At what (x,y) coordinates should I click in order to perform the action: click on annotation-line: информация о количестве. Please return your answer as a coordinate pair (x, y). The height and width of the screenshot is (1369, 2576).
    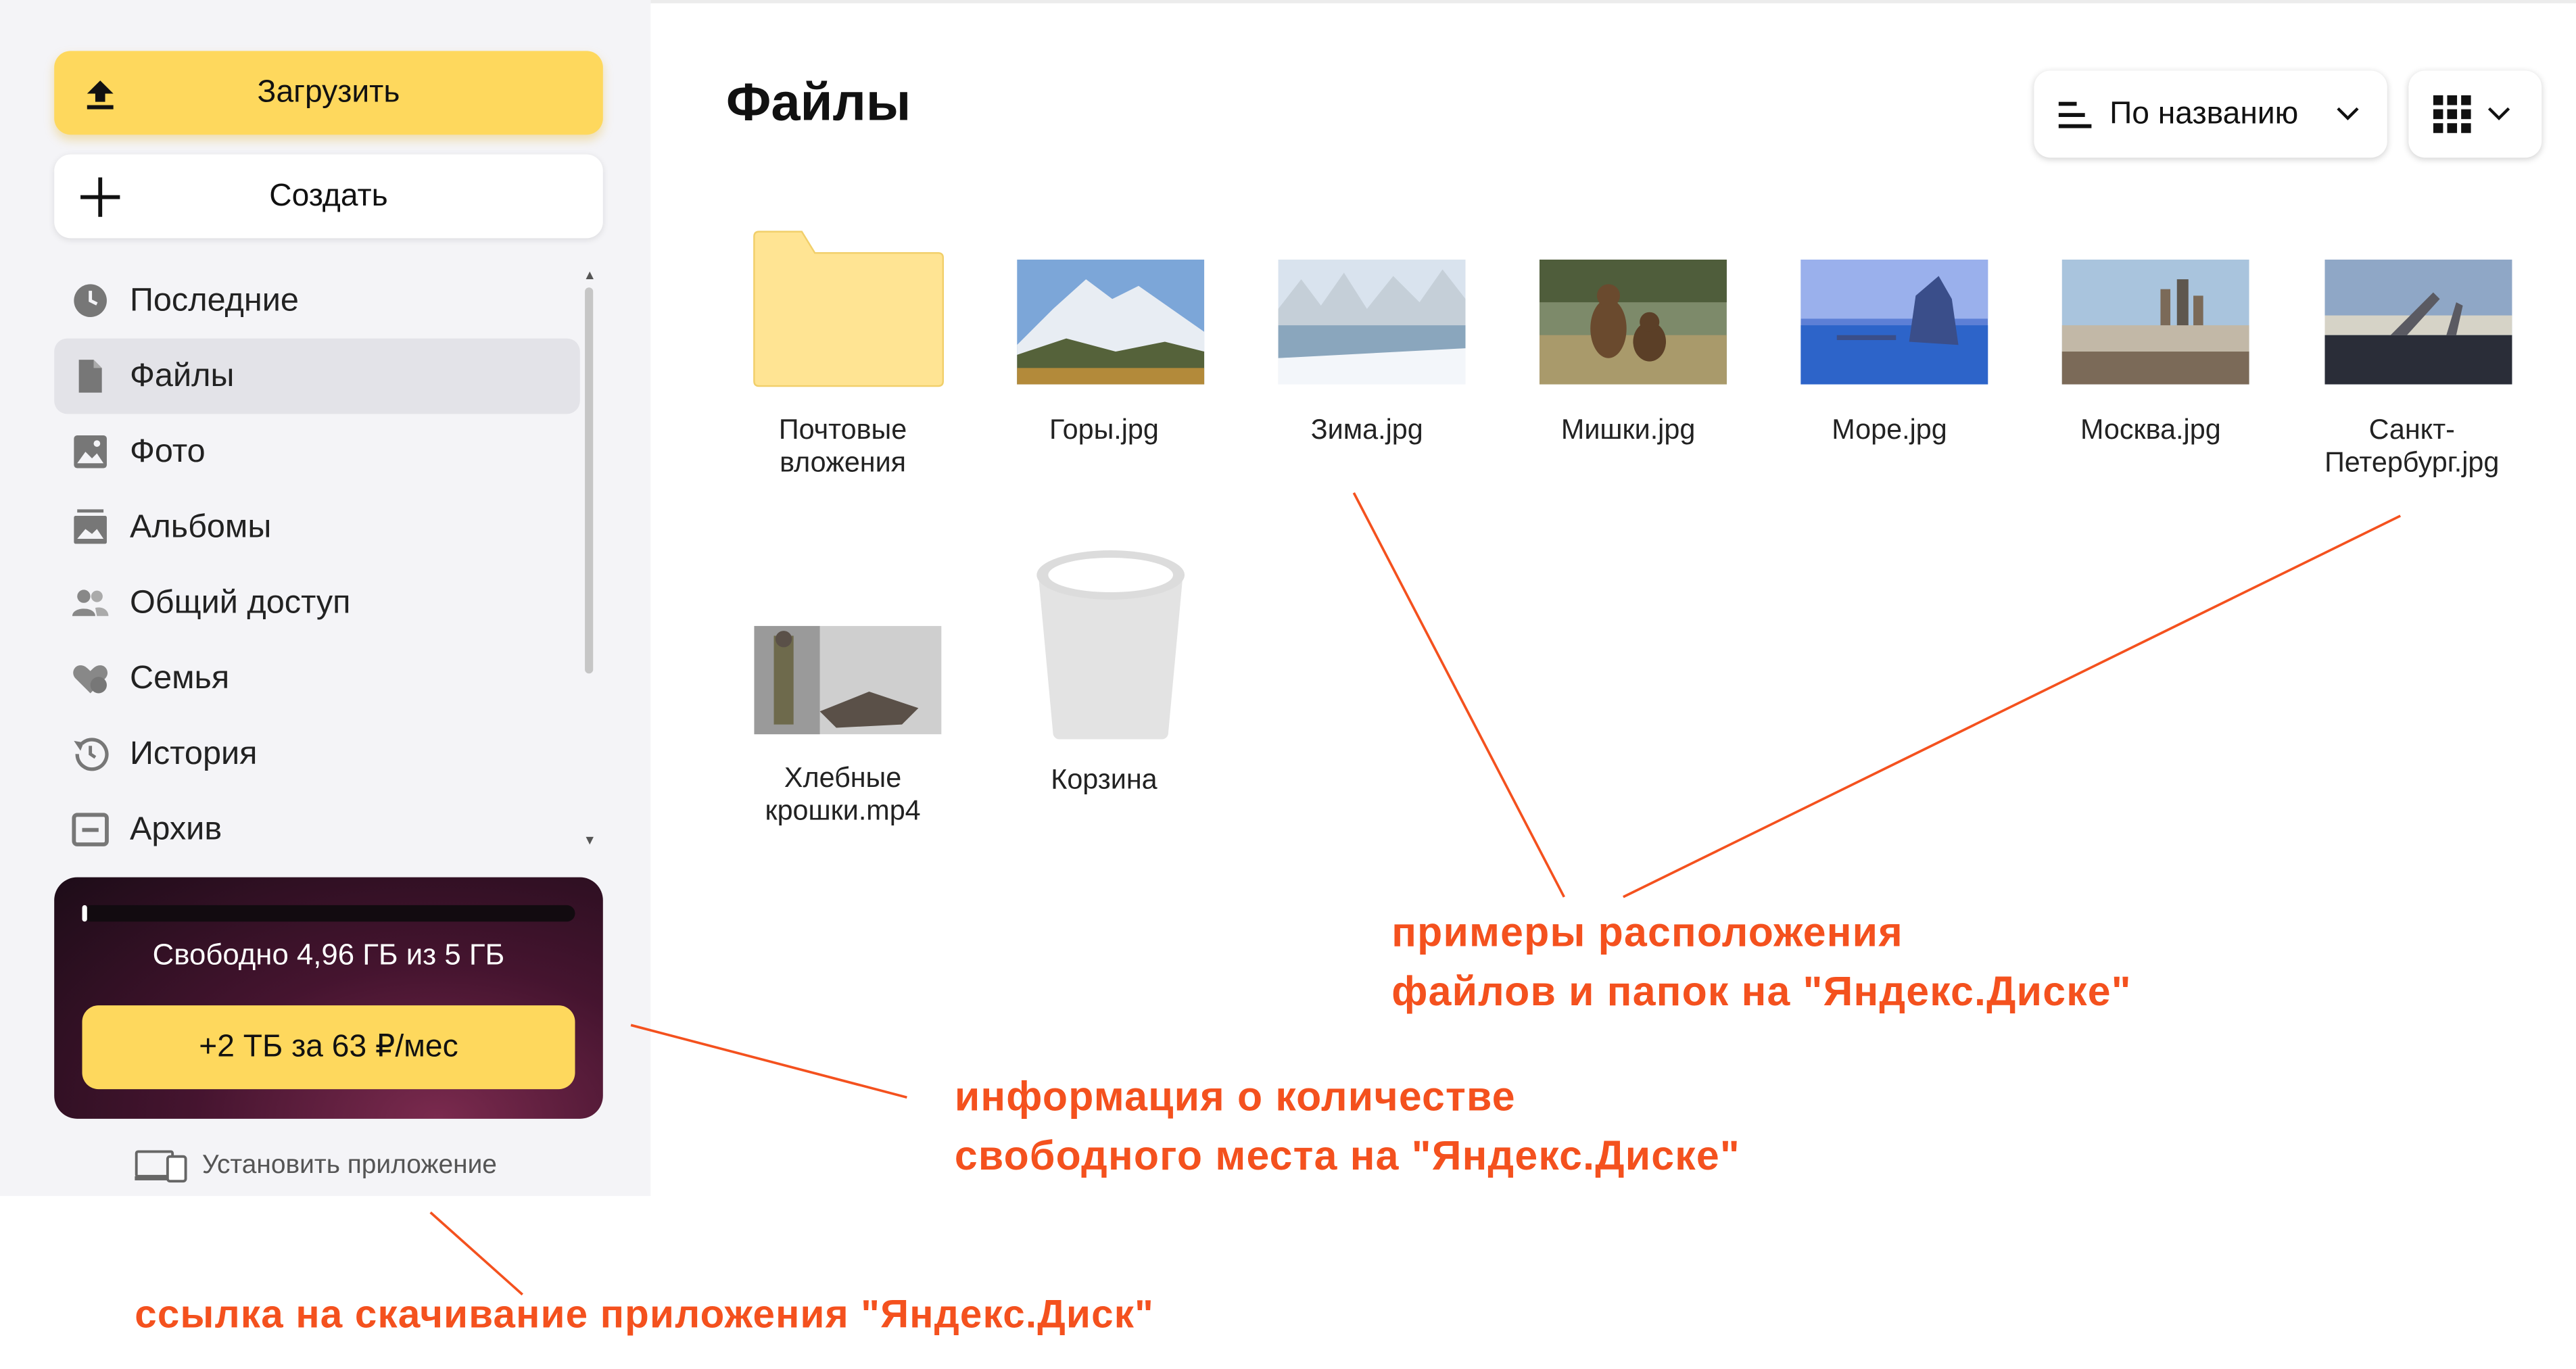
    Looking at the image, I should click on (1235, 1097).